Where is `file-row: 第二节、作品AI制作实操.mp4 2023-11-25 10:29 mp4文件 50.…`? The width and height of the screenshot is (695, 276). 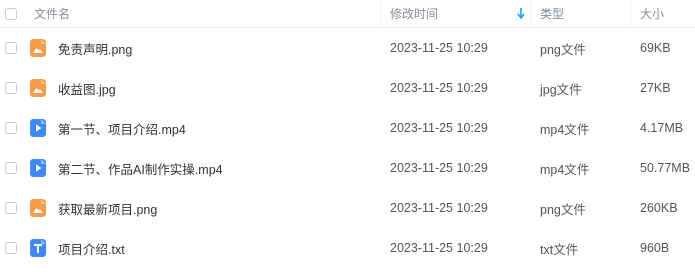 file-row: 第二节、作品AI制作实操.mp4 2023-11-25 10:29 mp4文件 50.… is located at coordinates (347, 168).